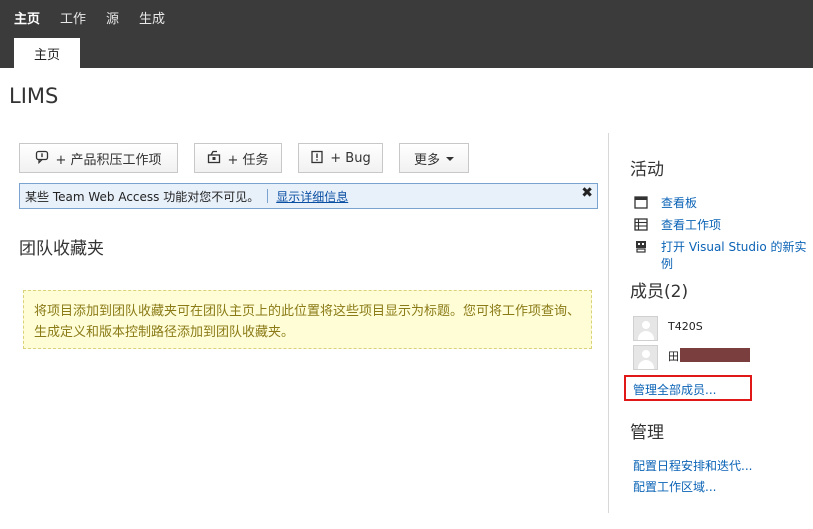 Image resolution: width=813 pixels, height=529 pixels. Describe the element at coordinates (641, 224) in the screenshot. I see `work-items-icon` at that location.